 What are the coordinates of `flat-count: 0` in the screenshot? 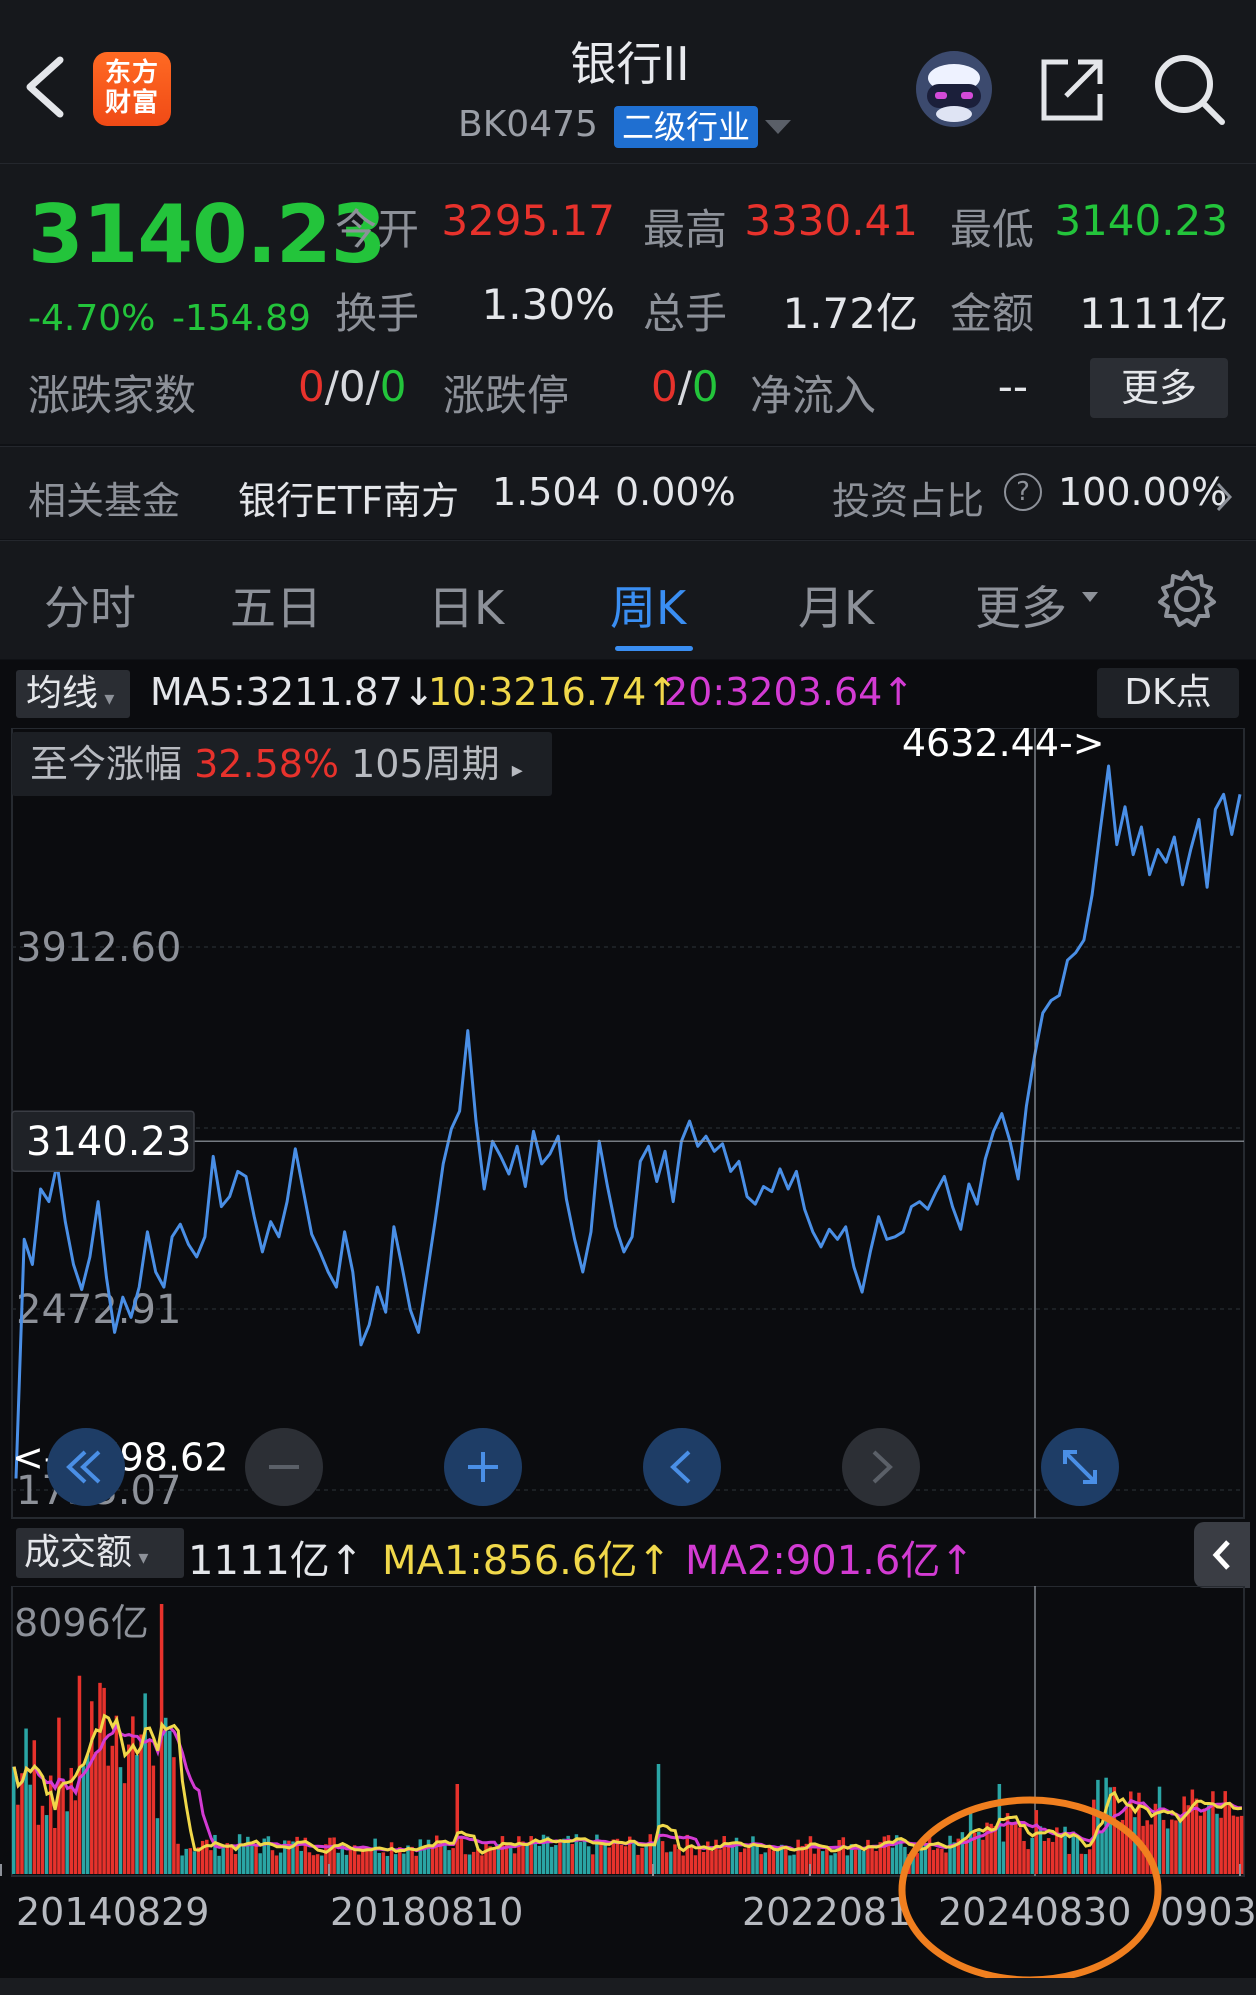 It's located at (352, 386).